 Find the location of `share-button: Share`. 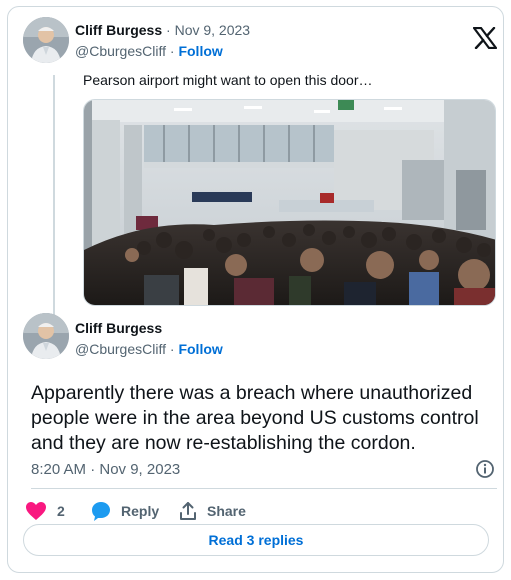

share-button: Share is located at coordinates (212, 511).